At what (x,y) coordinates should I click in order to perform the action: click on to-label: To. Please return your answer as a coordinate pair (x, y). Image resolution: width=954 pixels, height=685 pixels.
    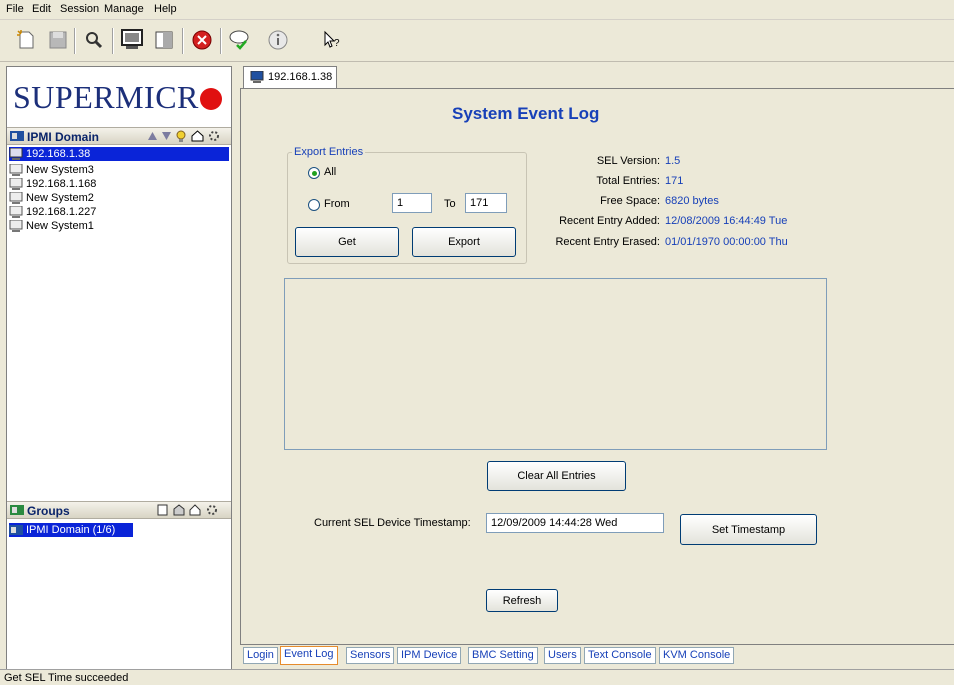
    Looking at the image, I should click on (450, 204).